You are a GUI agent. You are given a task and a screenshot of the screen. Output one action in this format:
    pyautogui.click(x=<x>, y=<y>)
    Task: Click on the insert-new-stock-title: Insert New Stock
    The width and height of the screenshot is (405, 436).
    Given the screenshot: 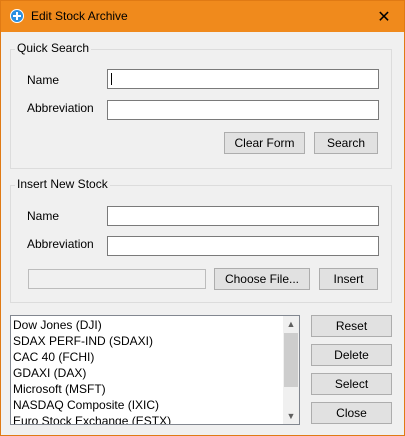 What is the action you would take?
    pyautogui.click(x=62, y=184)
    